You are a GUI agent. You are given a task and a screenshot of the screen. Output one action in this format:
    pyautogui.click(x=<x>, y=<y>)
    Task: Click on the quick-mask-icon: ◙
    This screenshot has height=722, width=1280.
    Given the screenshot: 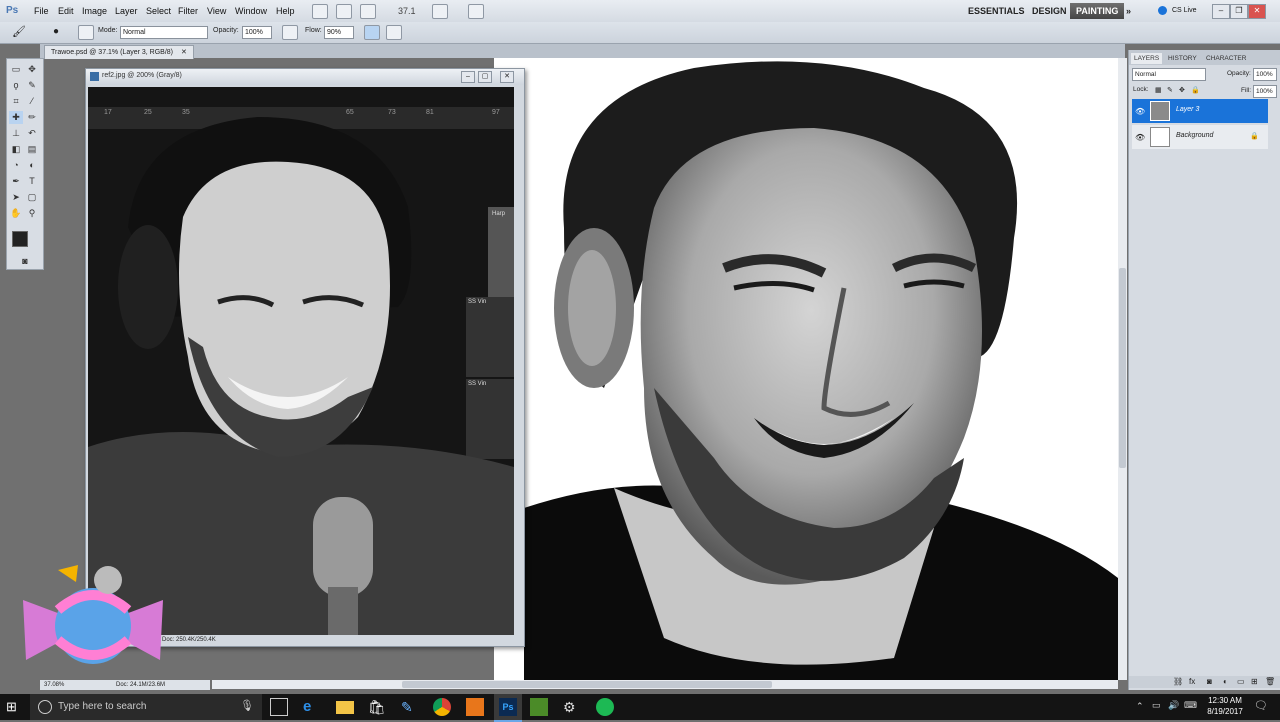 What is the action you would take?
    pyautogui.click(x=25, y=261)
    